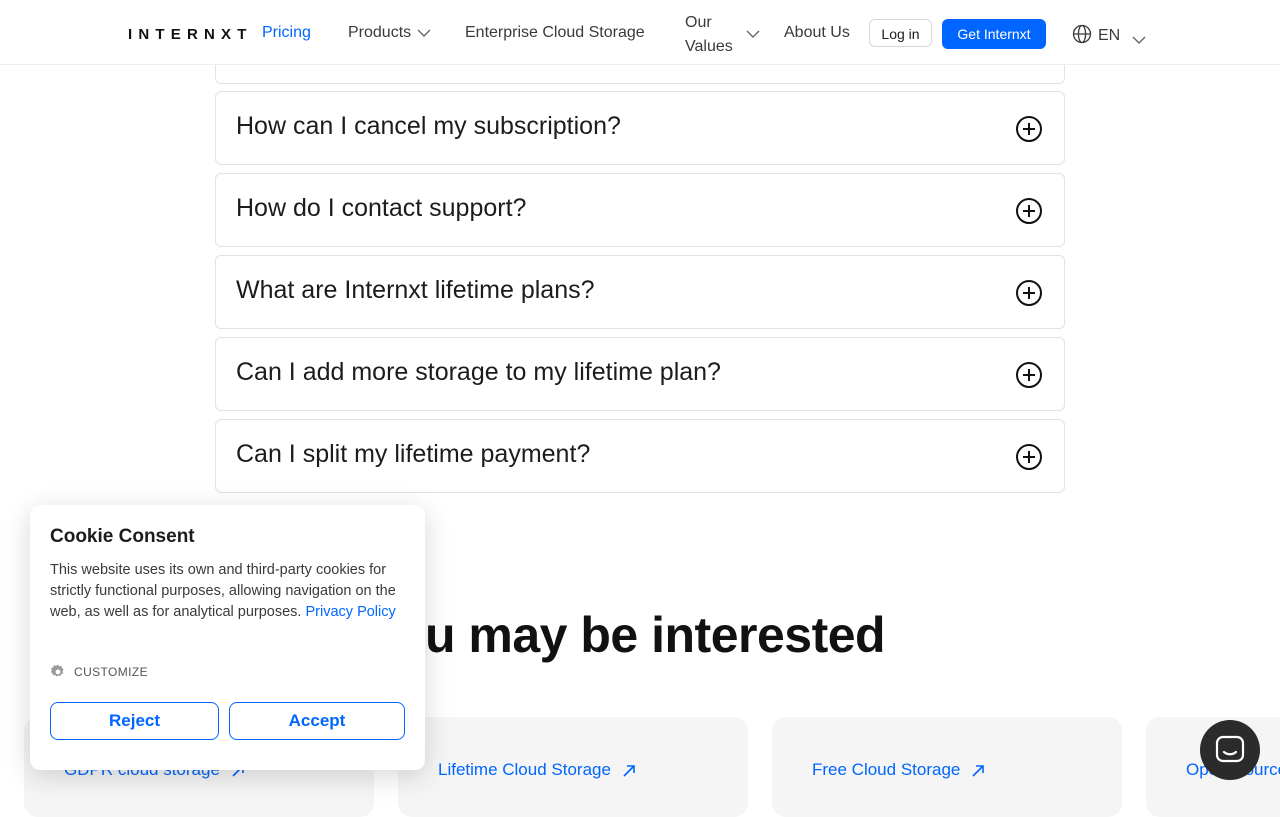 This screenshot has width=1280, height=817. What do you see at coordinates (640, 128) in the screenshot?
I see `faq-item-cancel: How can I cancel my subscription?` at bounding box center [640, 128].